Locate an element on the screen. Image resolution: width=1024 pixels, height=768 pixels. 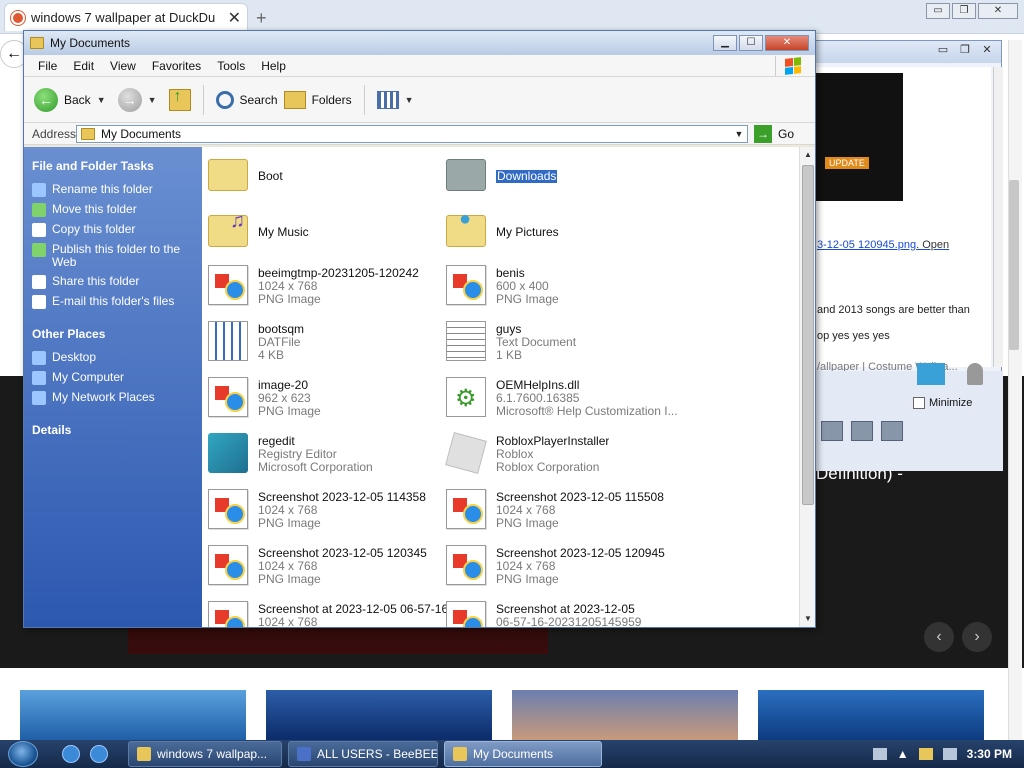
browser-close-button: ✕ is located at coordinates (998, 11).